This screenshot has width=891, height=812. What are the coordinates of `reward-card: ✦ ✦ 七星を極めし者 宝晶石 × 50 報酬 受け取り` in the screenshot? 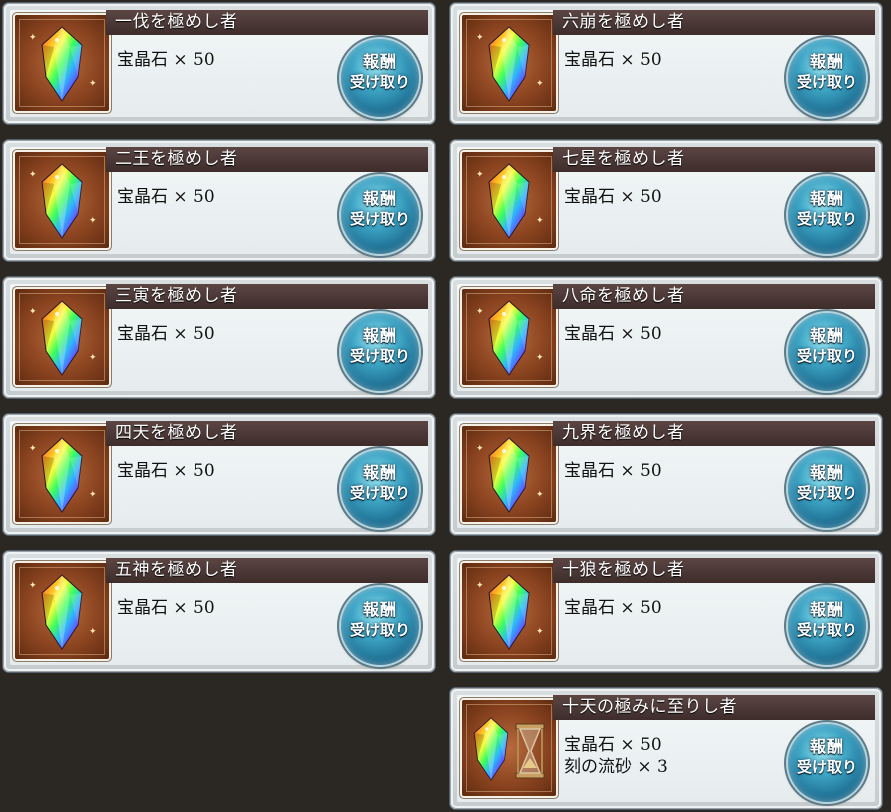 It's located at (666, 200).